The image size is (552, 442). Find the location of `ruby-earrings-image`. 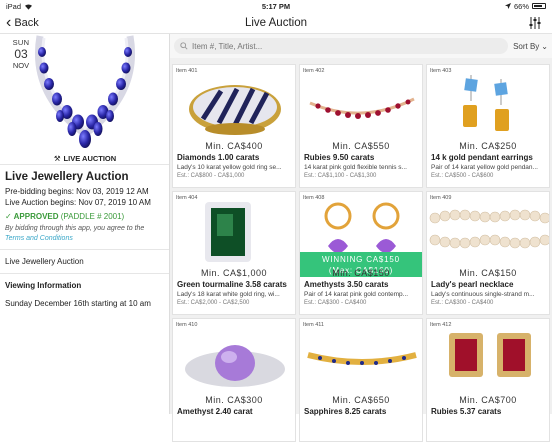

ruby-earrings-image is located at coordinates (490, 355).